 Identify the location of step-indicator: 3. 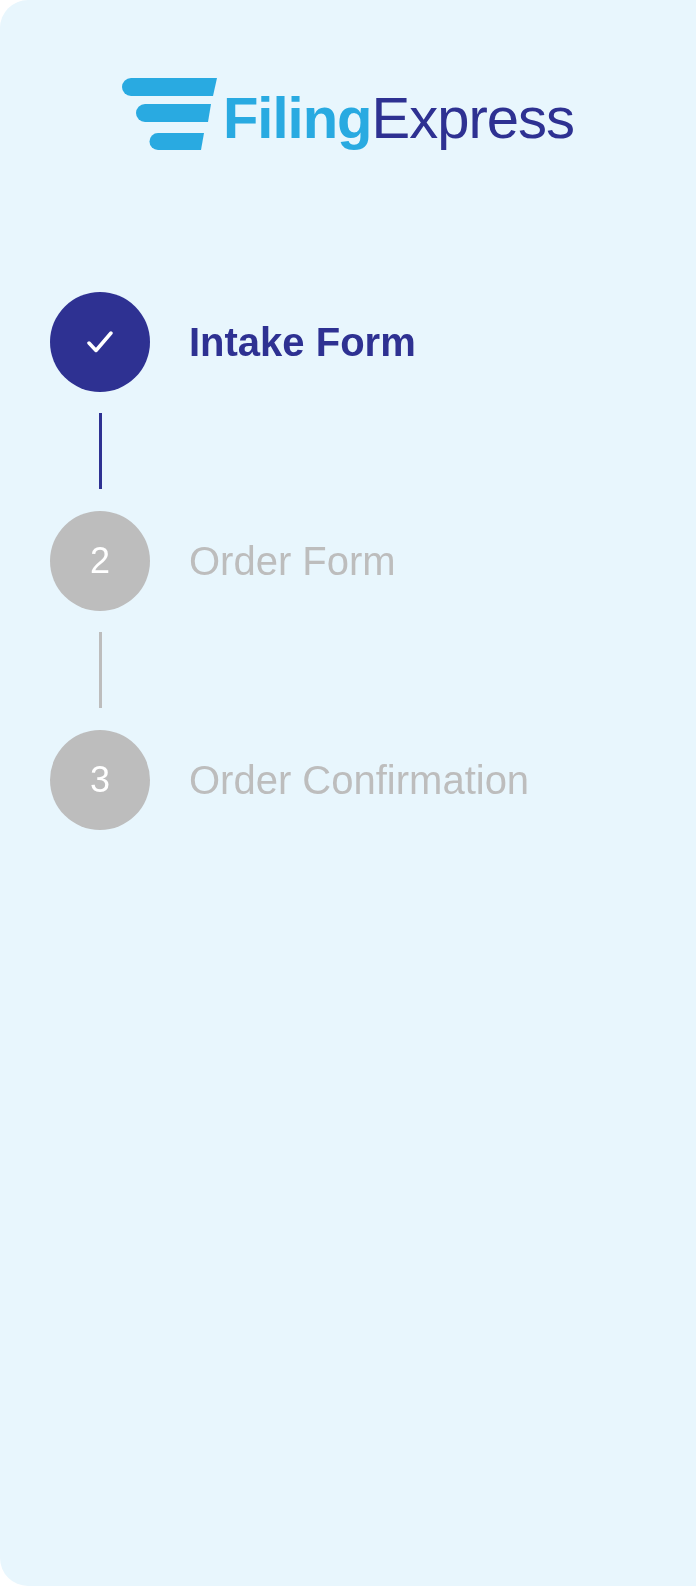
(100, 780).